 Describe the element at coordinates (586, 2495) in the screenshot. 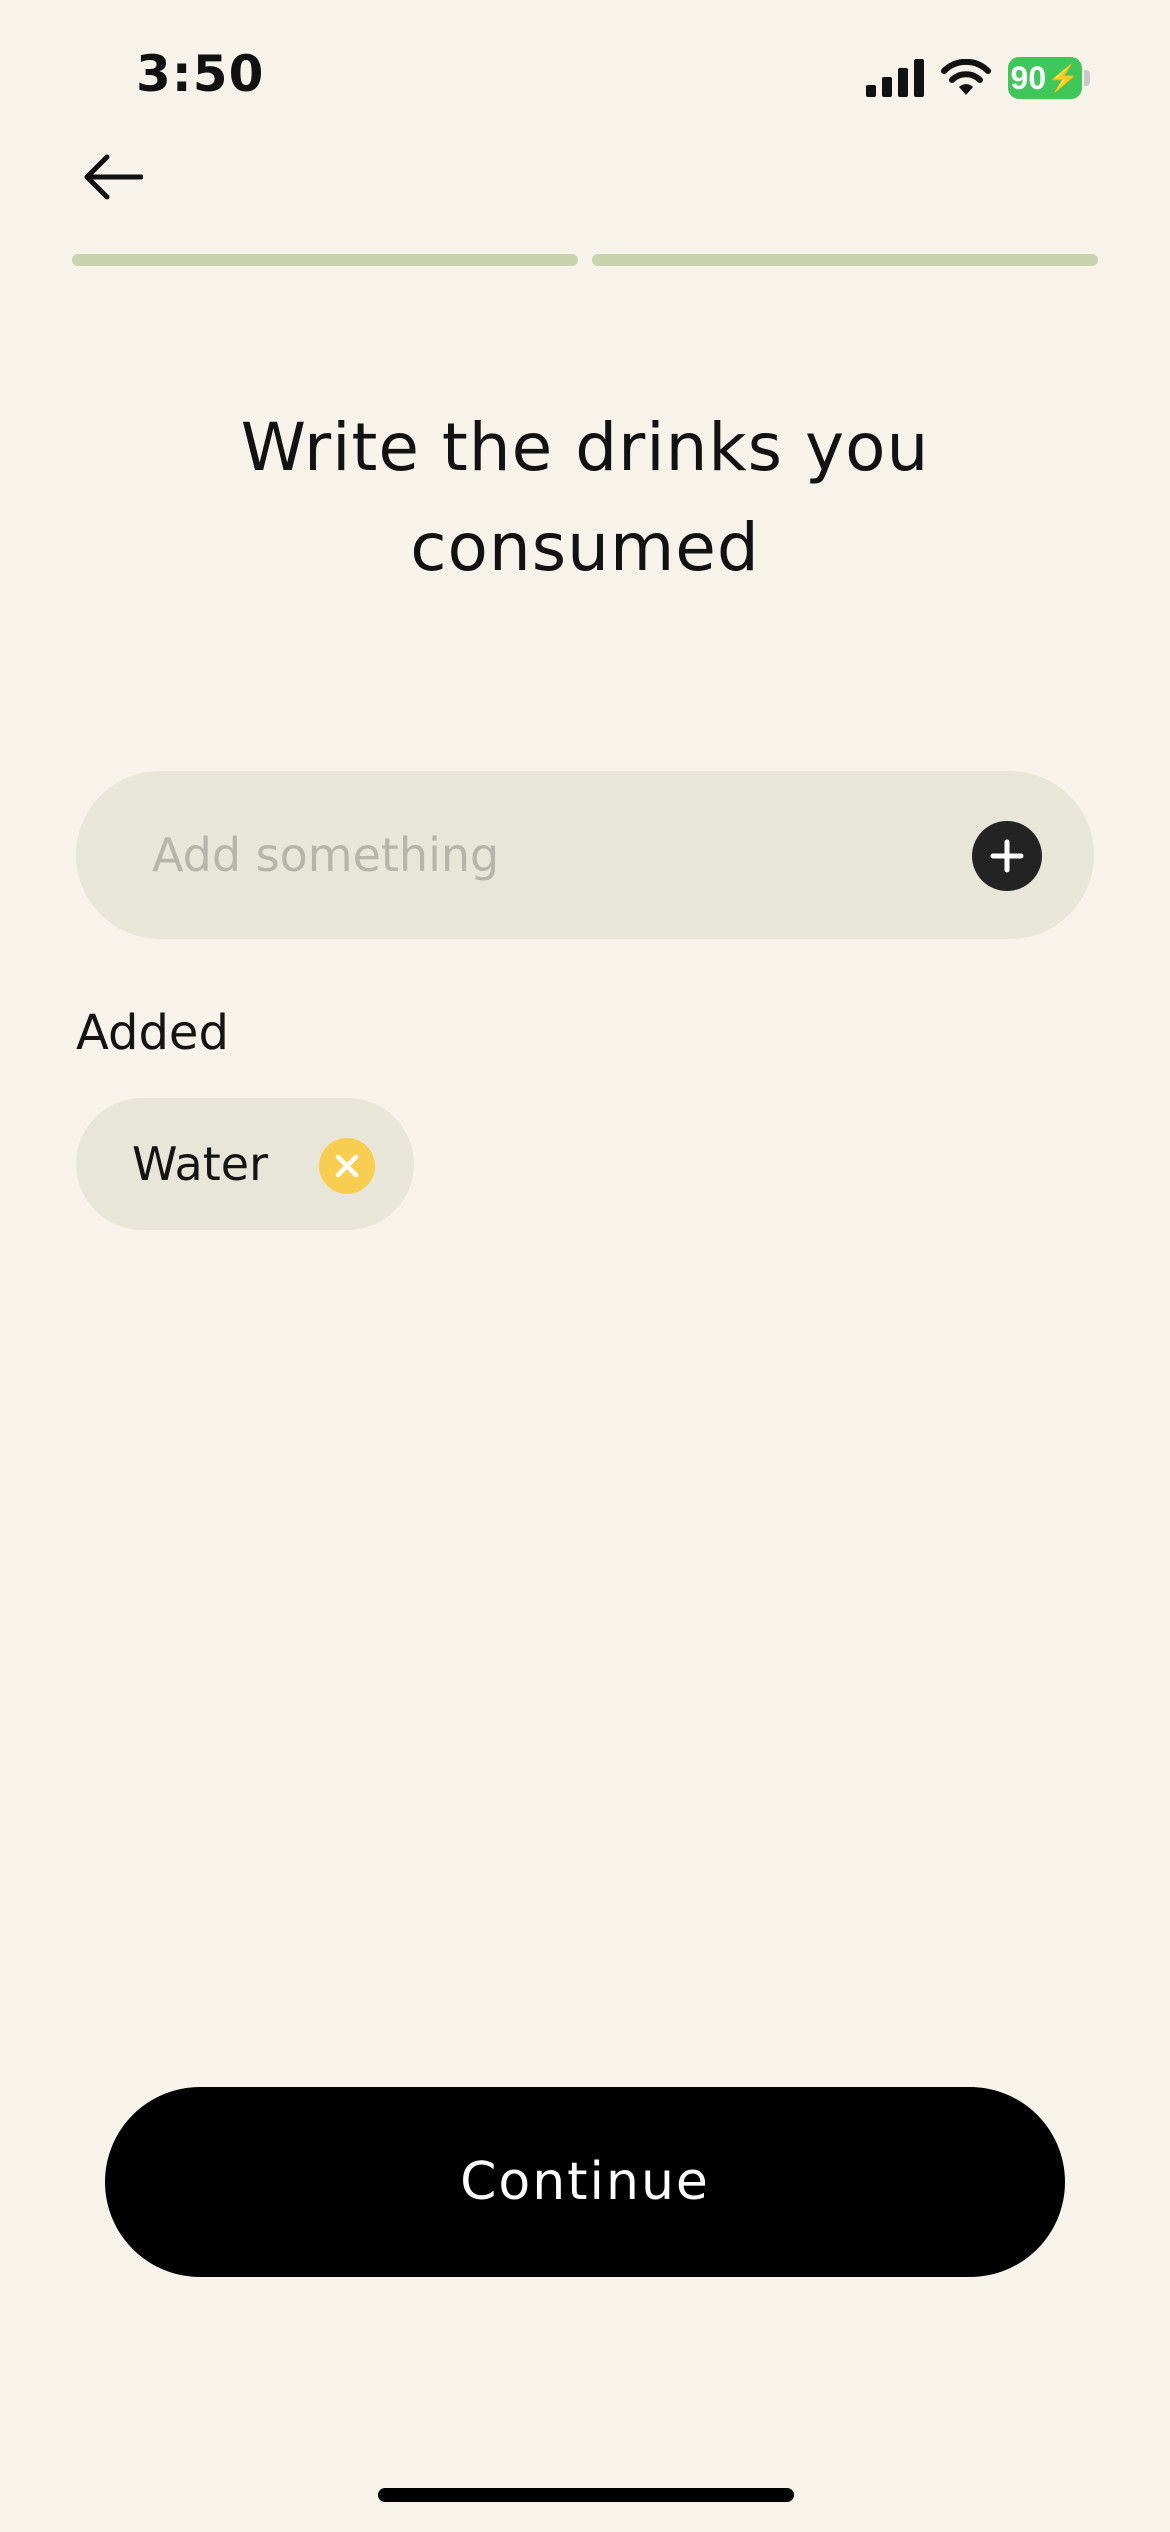

I see `home-indicator` at that location.